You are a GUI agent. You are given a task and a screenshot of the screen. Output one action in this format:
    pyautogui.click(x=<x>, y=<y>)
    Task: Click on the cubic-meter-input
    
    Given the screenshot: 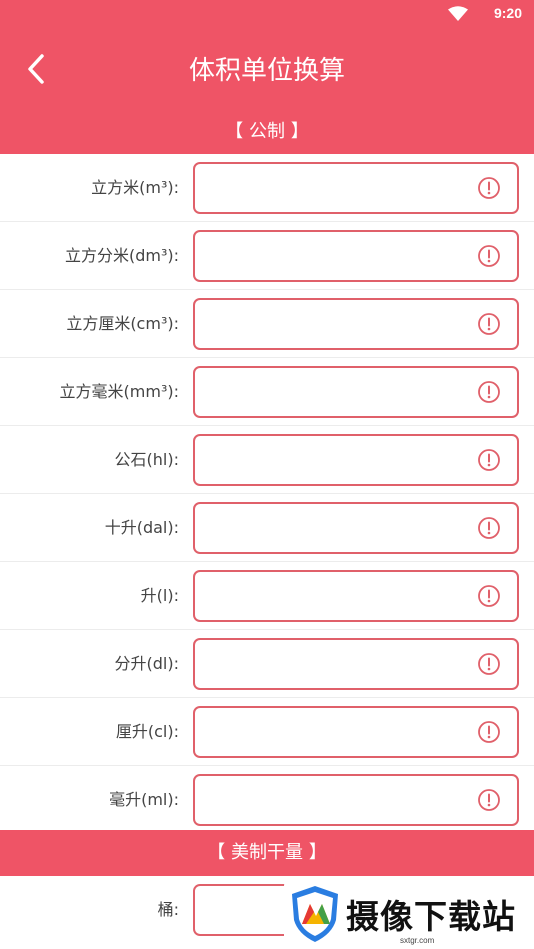 What is the action you would take?
    pyautogui.click(x=330, y=187)
    